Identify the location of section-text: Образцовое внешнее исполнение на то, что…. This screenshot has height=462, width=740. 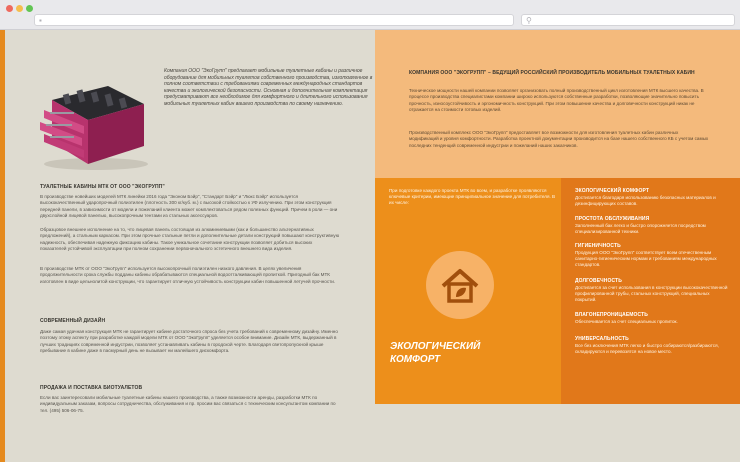
(190, 239).